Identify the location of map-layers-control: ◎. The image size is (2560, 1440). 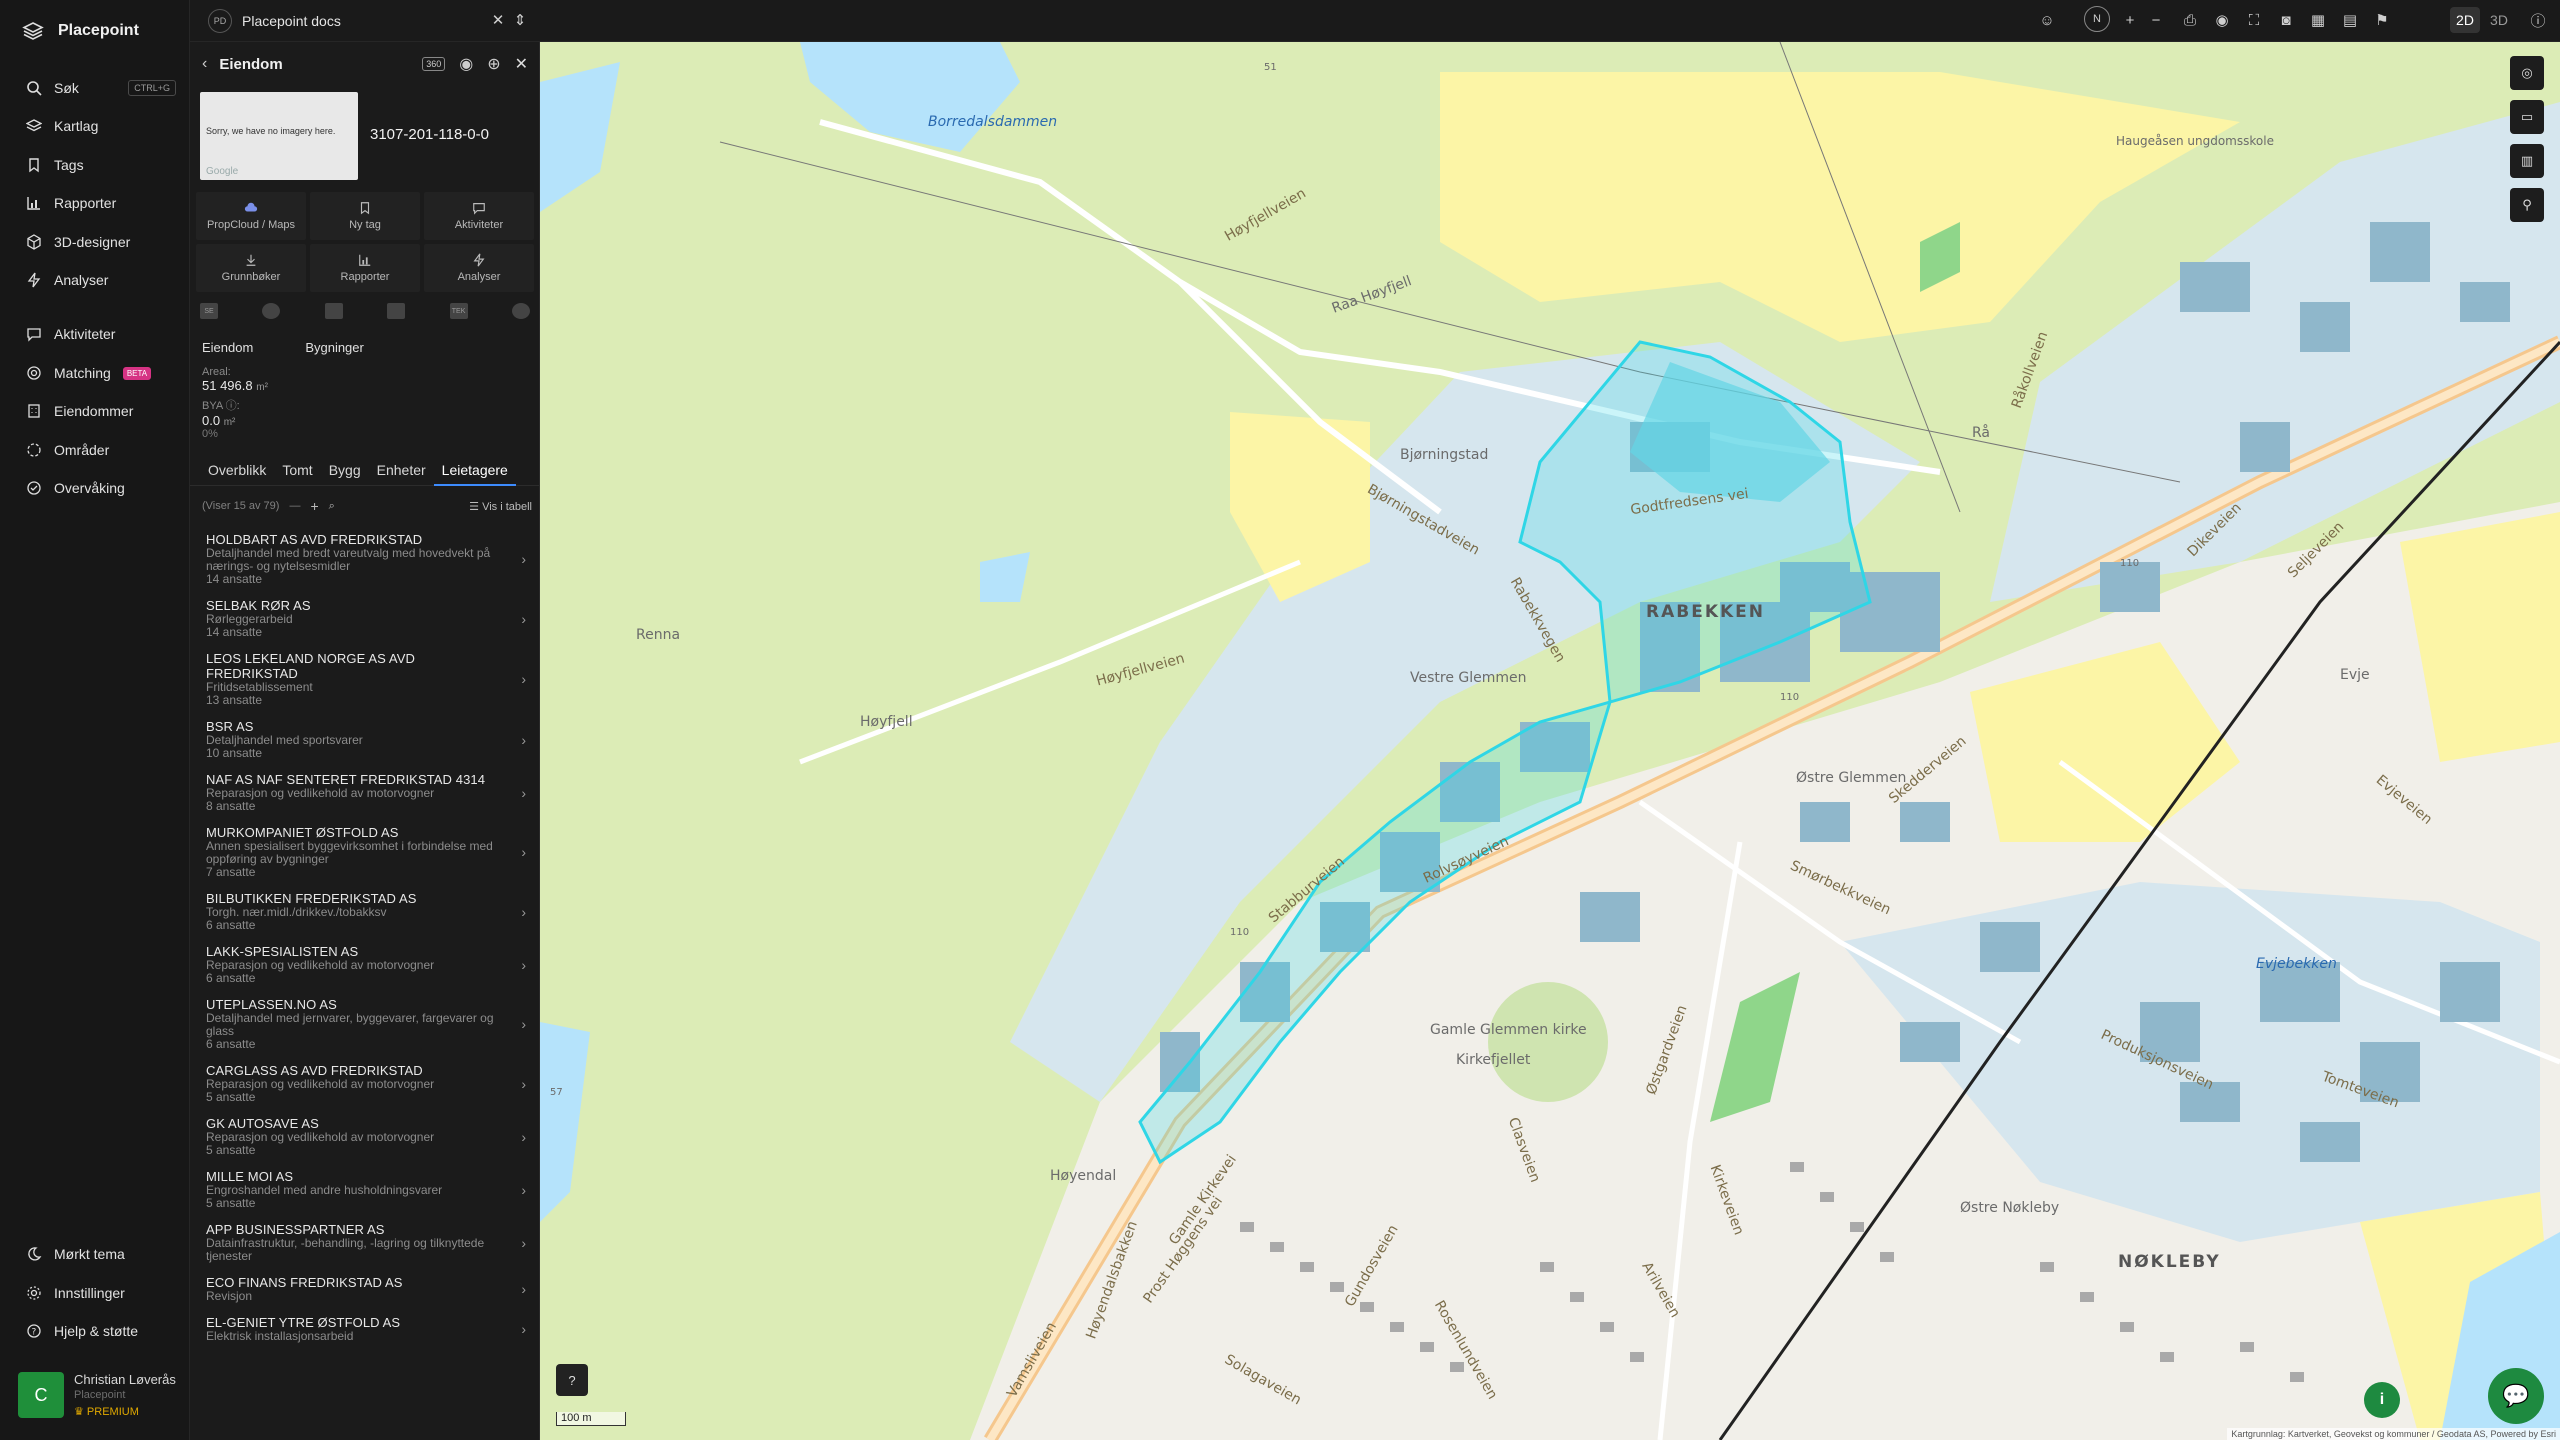
(2527, 73).